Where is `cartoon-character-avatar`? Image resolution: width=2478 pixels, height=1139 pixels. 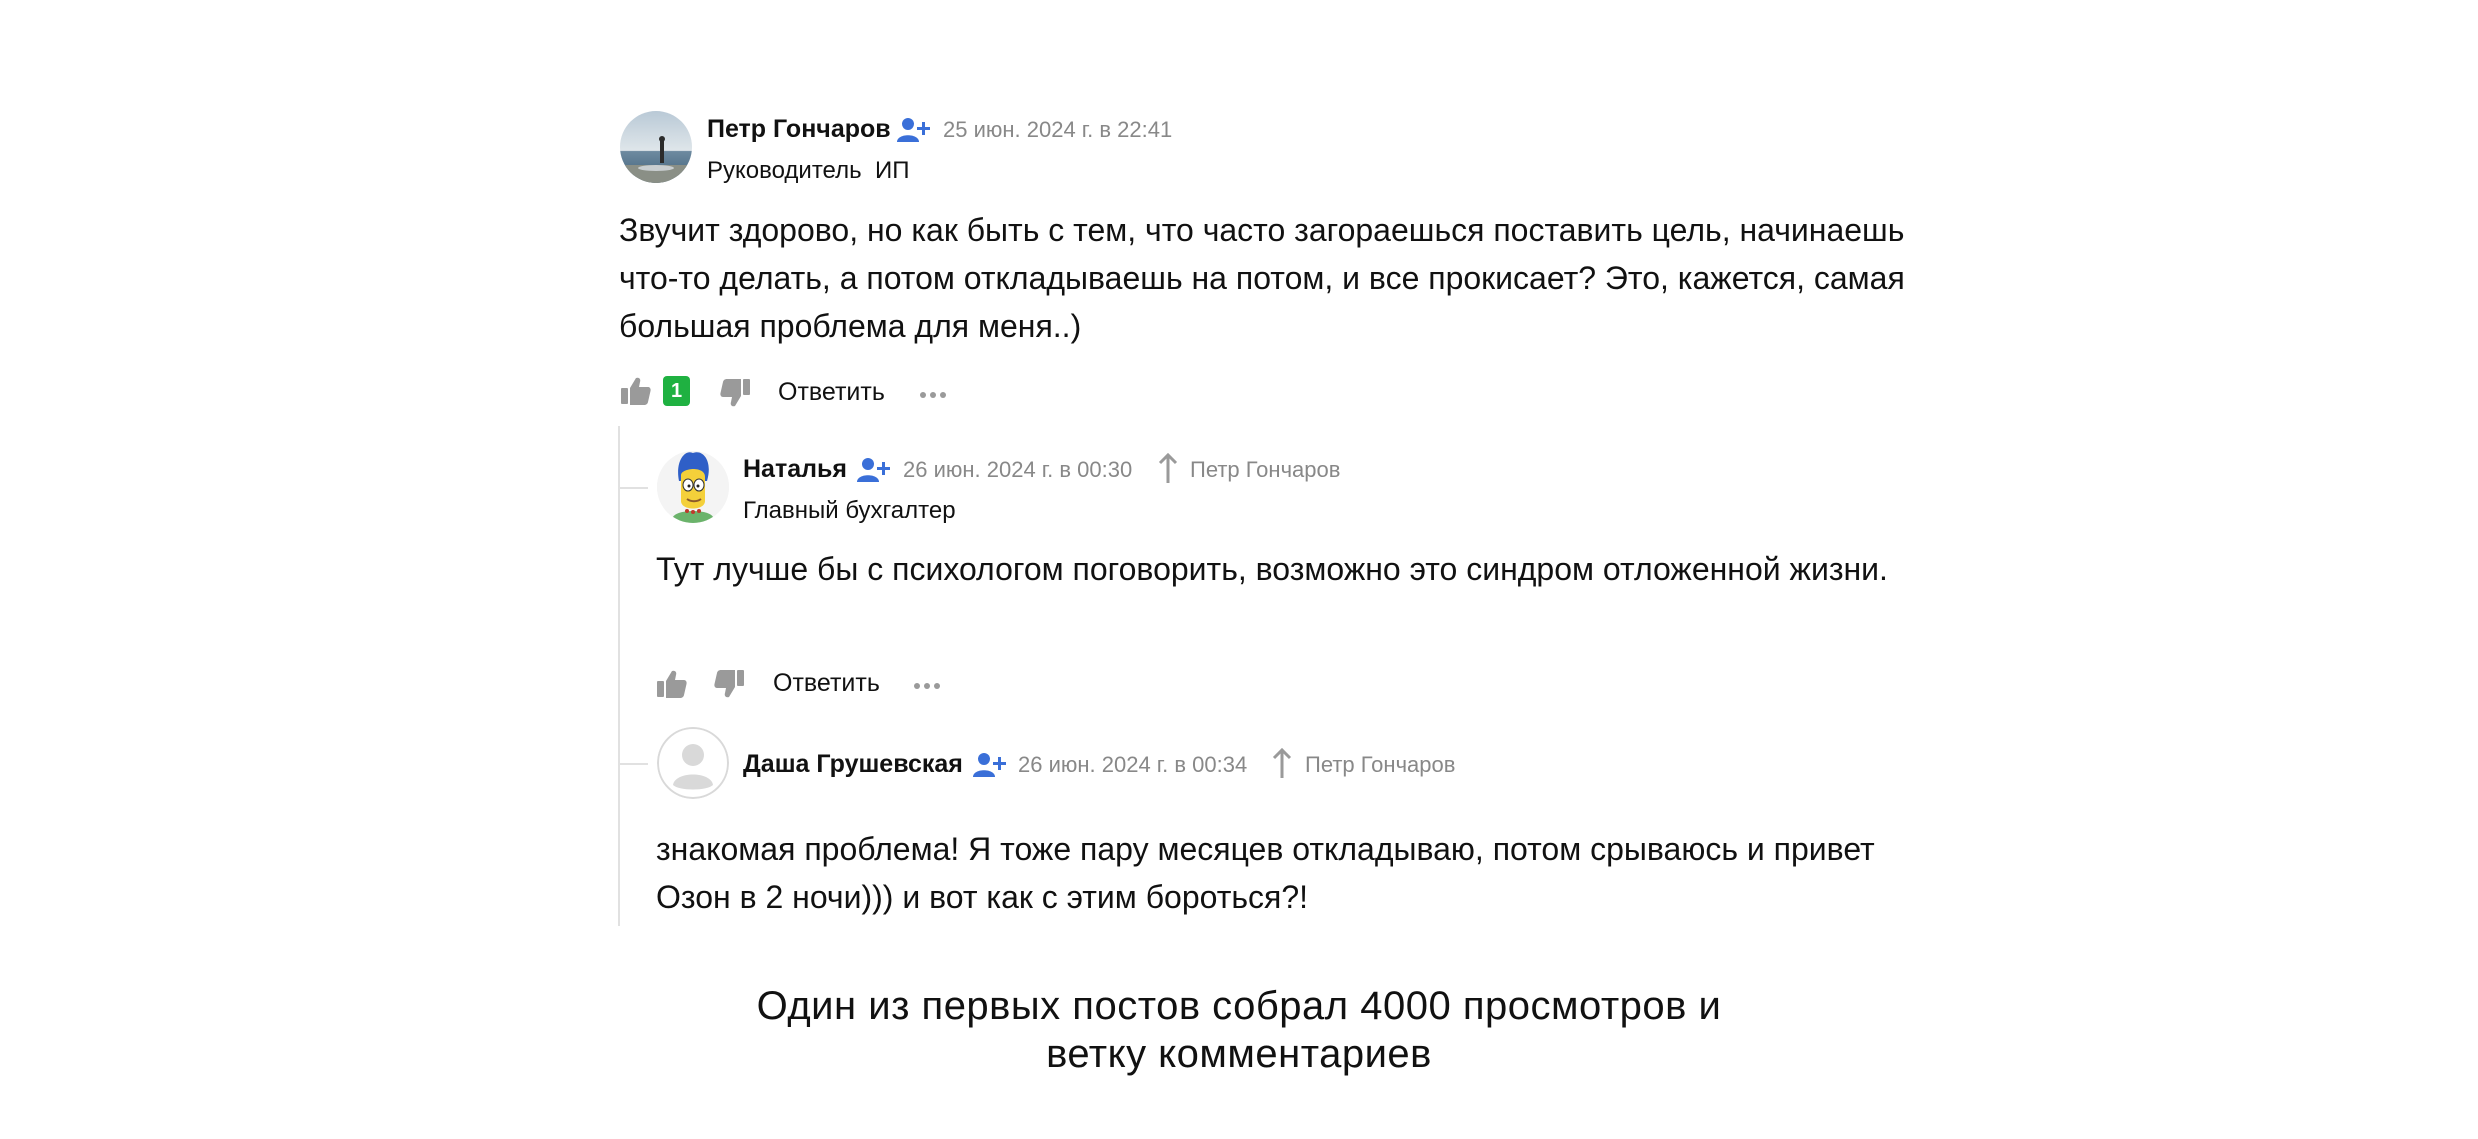
cartoon-character-avatar is located at coordinates (693, 487).